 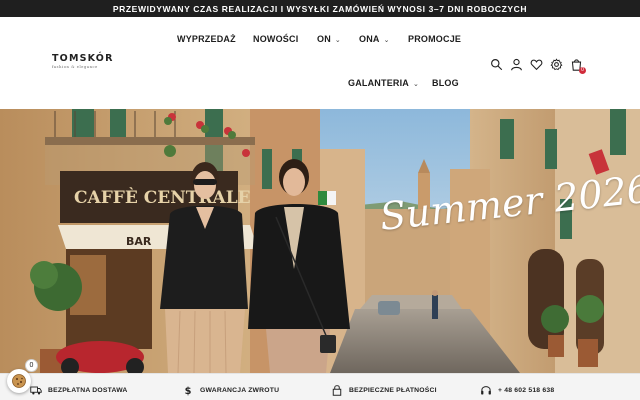 I want to click on nav-item-gallery: GALANTERIA ⌄, so click(x=383, y=83).